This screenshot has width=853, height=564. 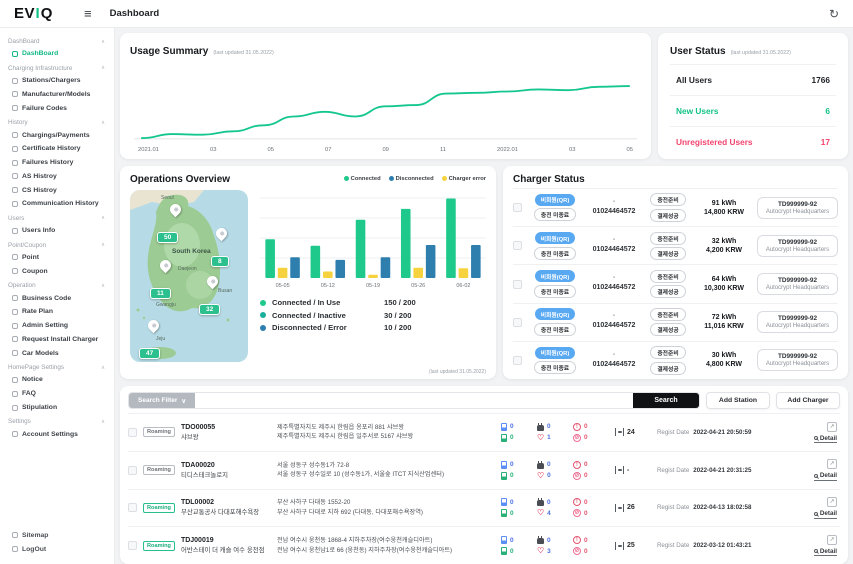 I want to click on sidebar-item-sitemap: Sitemap, so click(x=57, y=535).